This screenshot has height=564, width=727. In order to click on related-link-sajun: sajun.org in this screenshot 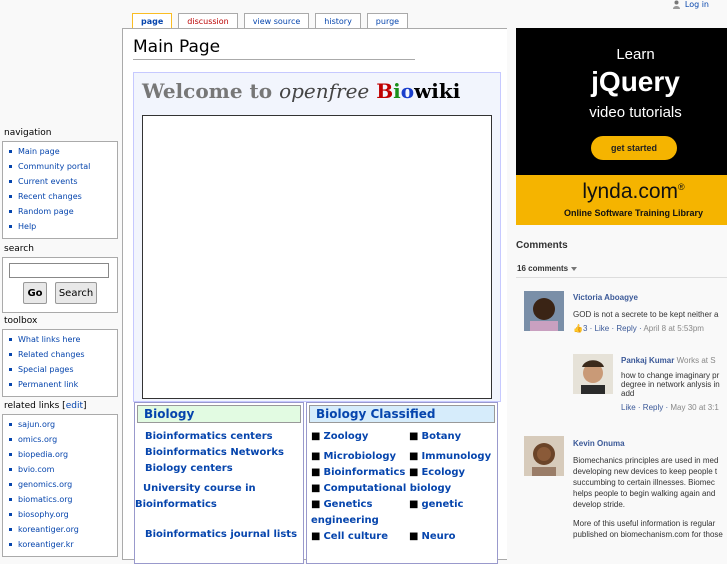, I will do `click(63, 424)`.